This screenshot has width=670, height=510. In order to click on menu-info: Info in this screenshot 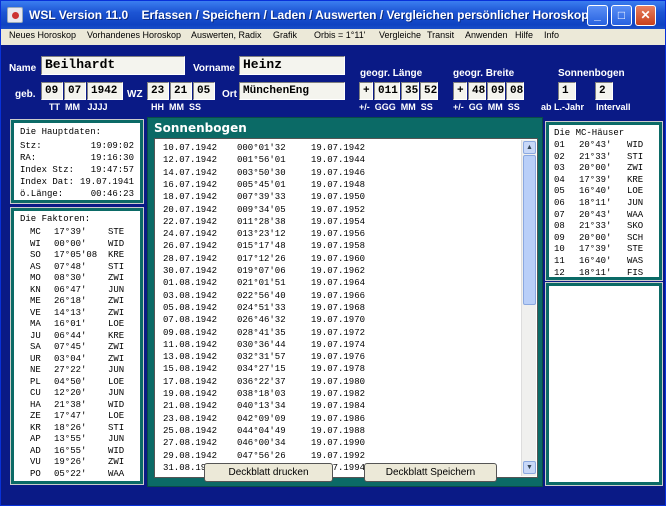, I will do `click(551, 35)`.